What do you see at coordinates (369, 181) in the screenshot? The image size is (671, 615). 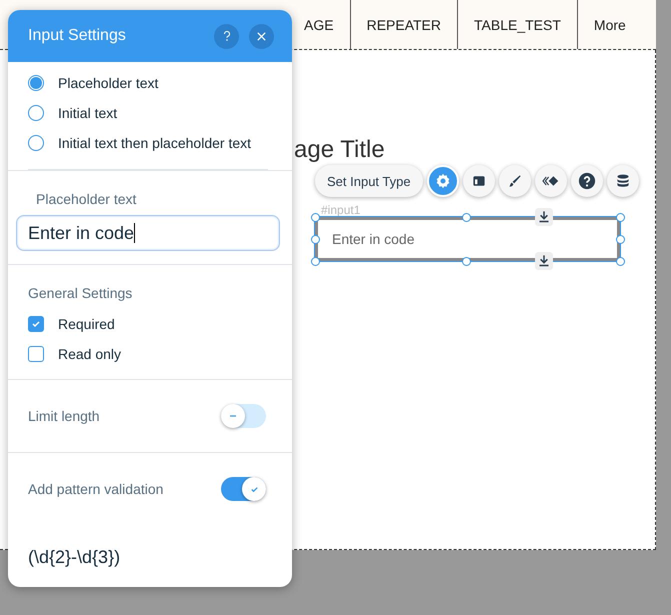 I see `set-input-type-button: Set Input Type` at bounding box center [369, 181].